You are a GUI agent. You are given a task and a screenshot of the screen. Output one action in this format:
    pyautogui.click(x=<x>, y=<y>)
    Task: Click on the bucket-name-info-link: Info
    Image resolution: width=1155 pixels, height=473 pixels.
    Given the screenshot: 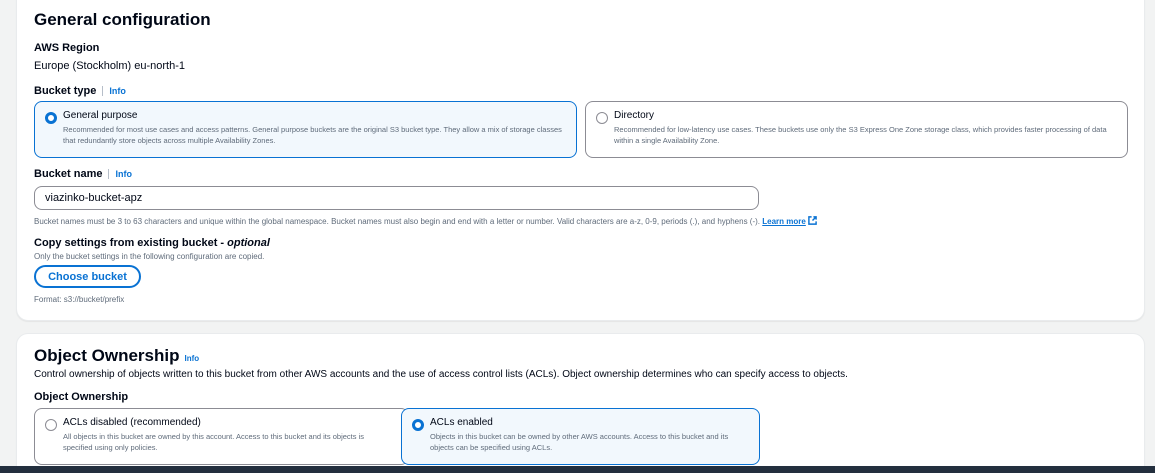 What is the action you would take?
    pyautogui.click(x=120, y=174)
    